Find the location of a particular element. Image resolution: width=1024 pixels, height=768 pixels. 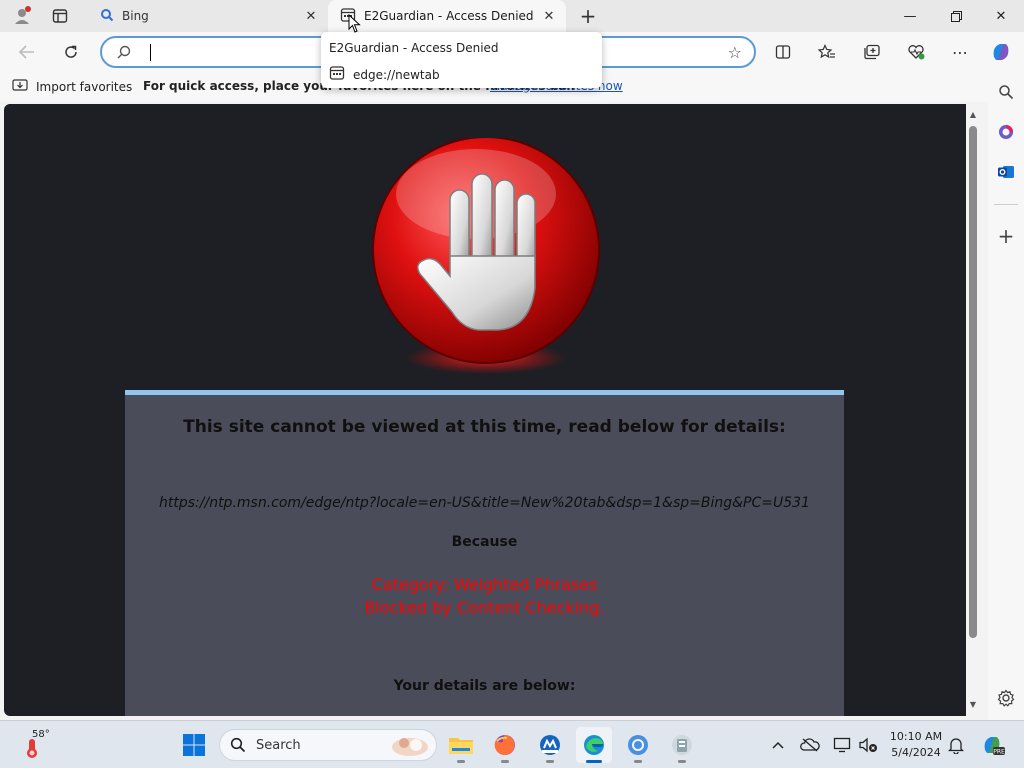

scrollbar-thumb is located at coordinates (973, 382).